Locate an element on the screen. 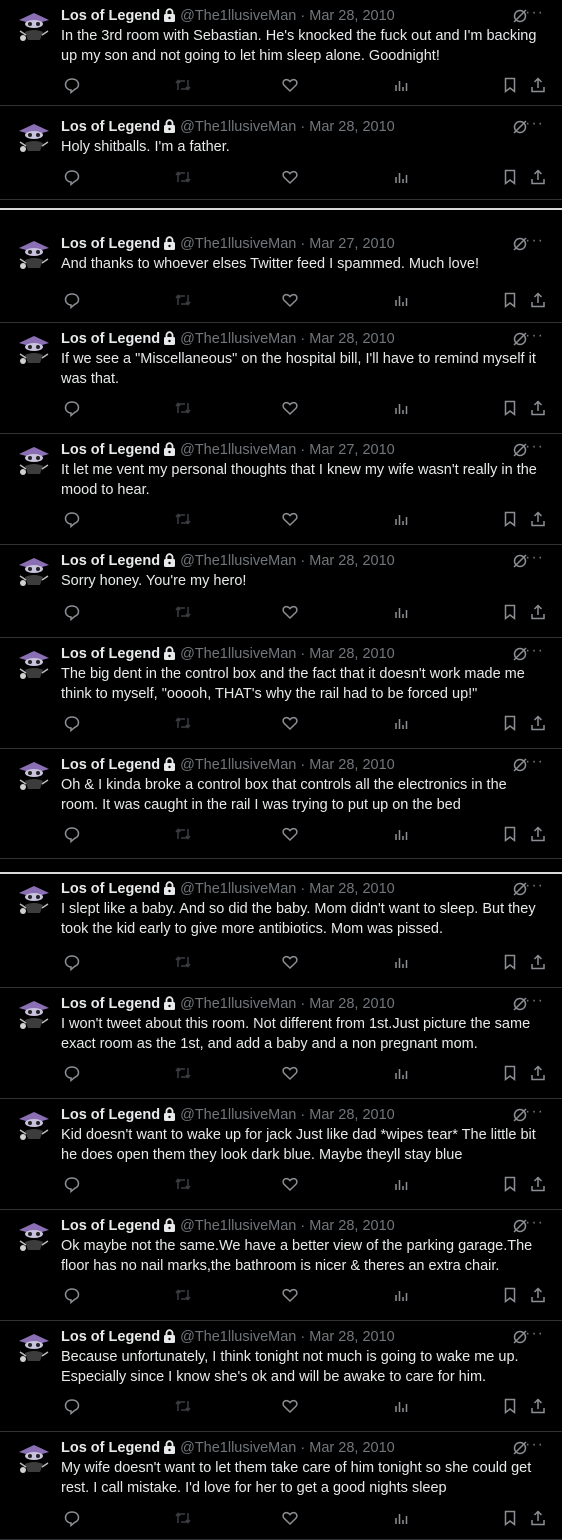  tweet-date: Mar 27, 2010 is located at coordinates (351, 450).